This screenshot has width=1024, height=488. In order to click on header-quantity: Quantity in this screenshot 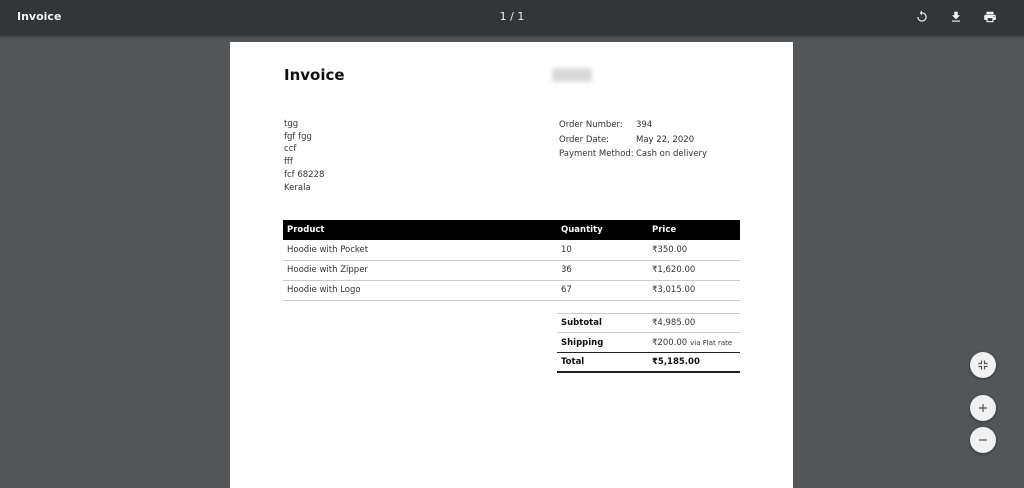, I will do `click(602, 230)`.